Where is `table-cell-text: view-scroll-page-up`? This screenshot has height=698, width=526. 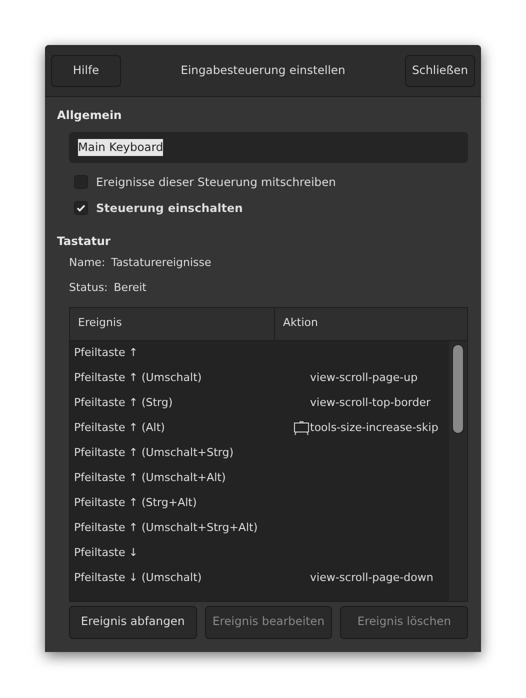 table-cell-text: view-scroll-page-up is located at coordinates (364, 378).